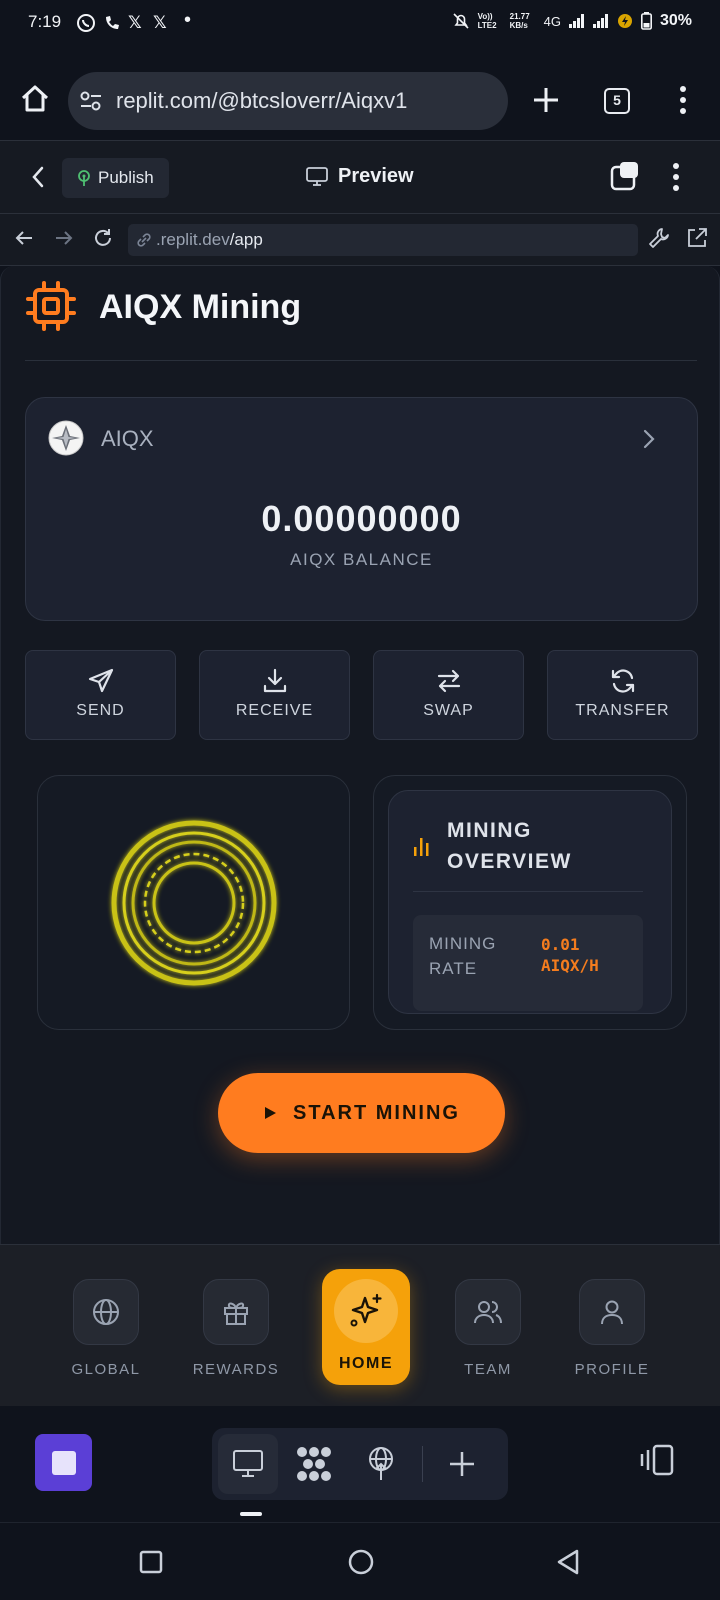 This screenshot has height=1600, width=720. What do you see at coordinates (612, 1334) in the screenshot?
I see `nav-profile: PROFILE` at bounding box center [612, 1334].